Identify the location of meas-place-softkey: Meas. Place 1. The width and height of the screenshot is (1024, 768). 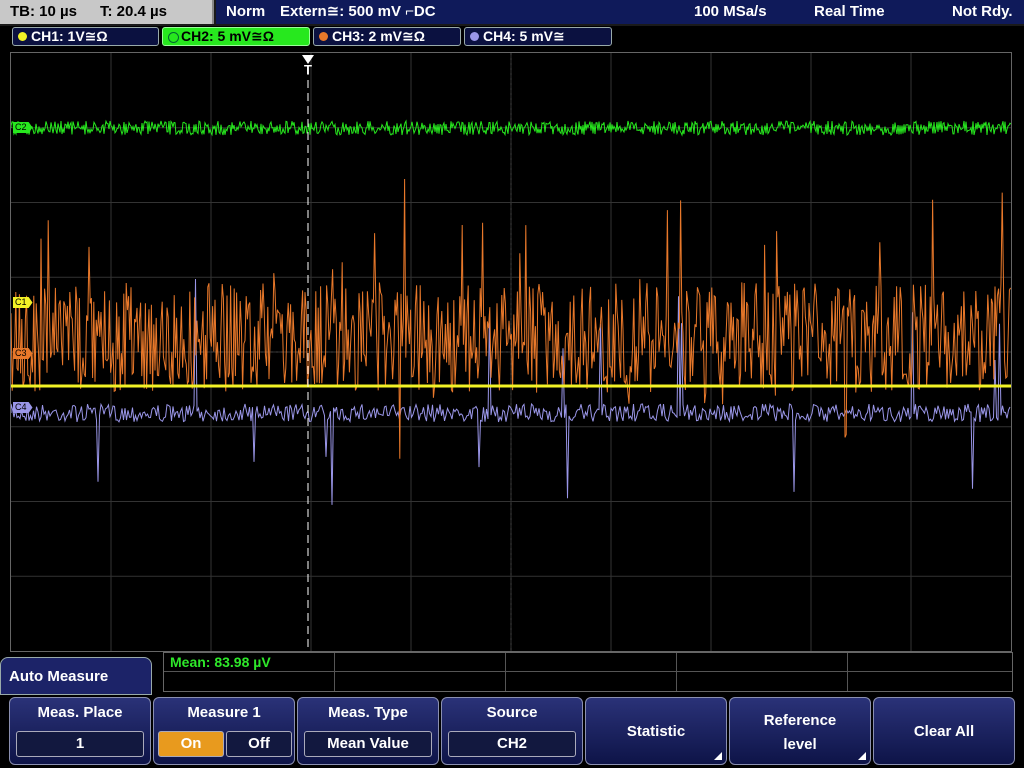
(80, 731).